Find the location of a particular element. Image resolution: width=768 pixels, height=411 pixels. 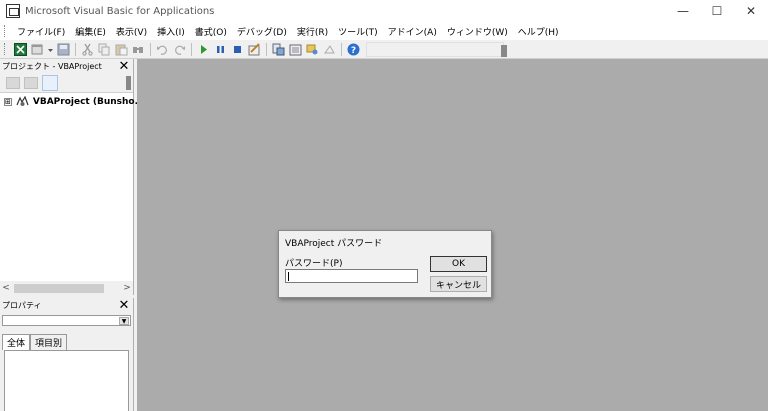

properties-panel: プロパティ ✕ ▼ 全体 項目別 is located at coordinates (67, 354).